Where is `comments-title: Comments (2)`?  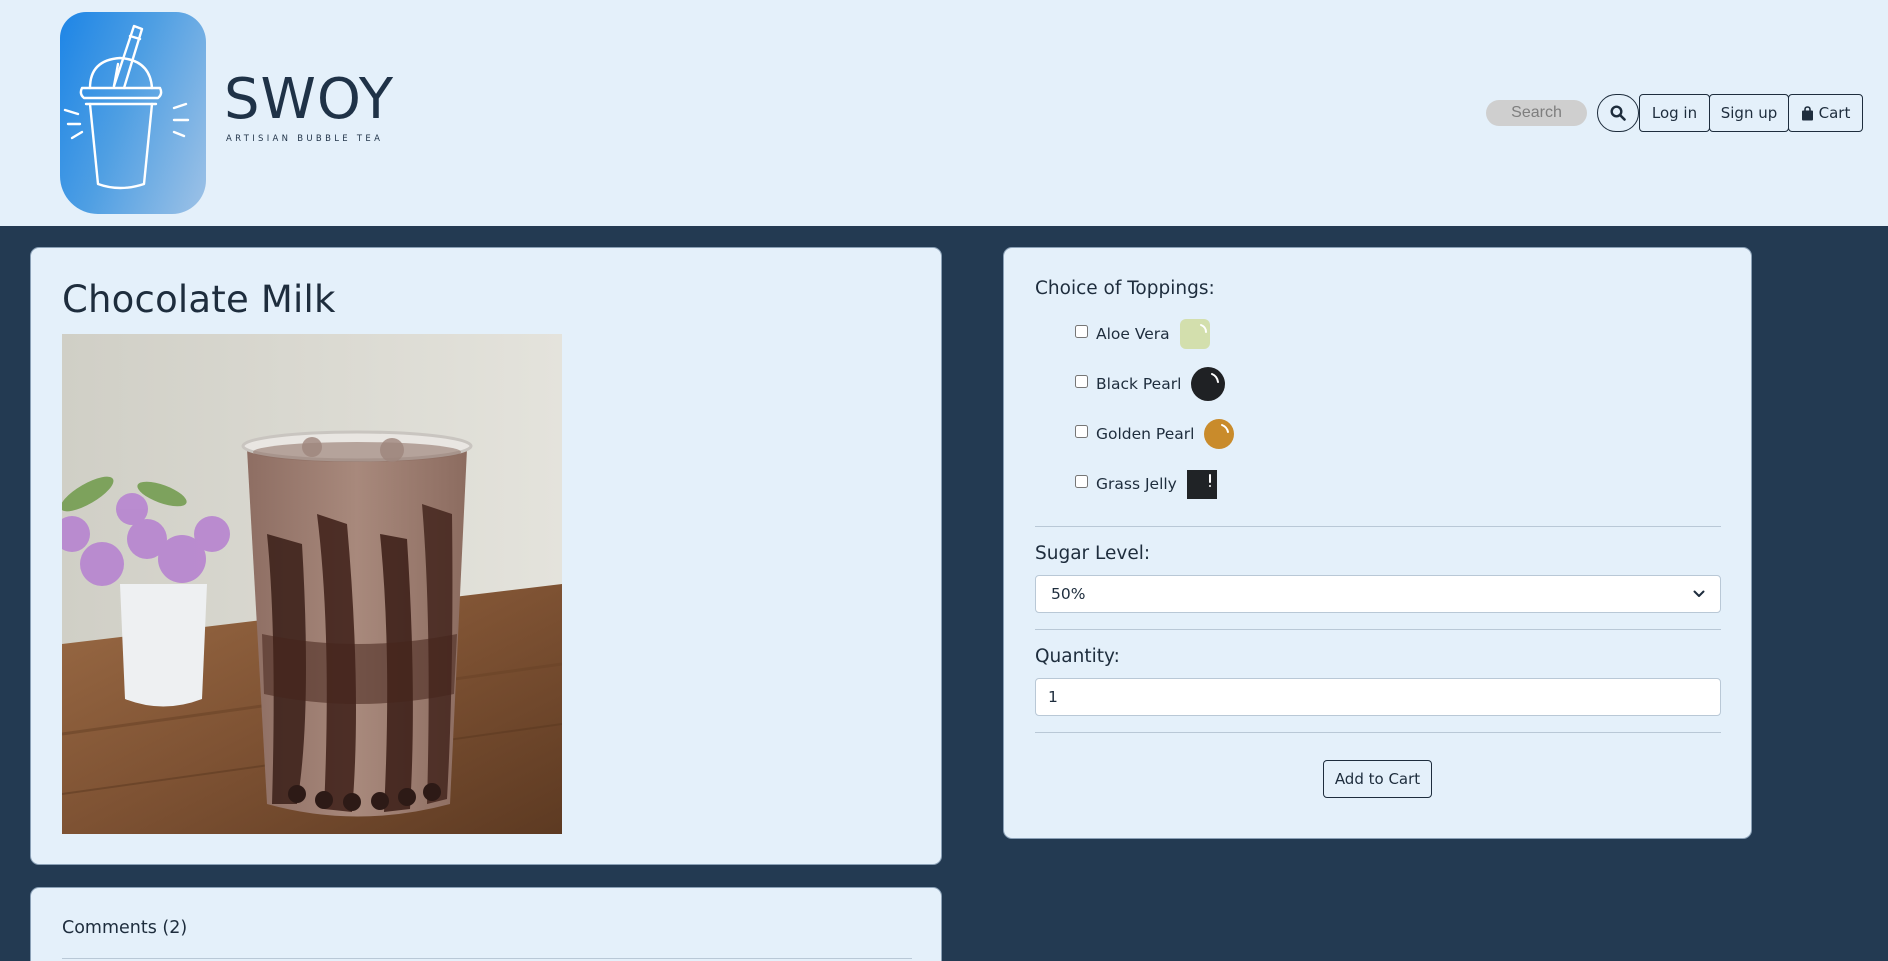
comments-title: Comments (2) is located at coordinates (125, 928).